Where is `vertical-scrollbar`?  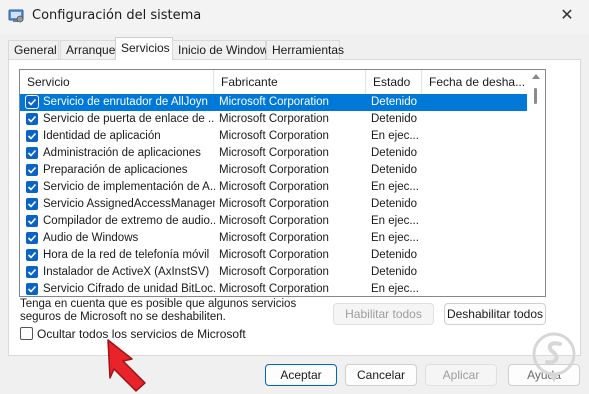 vertical-scrollbar is located at coordinates (536, 183).